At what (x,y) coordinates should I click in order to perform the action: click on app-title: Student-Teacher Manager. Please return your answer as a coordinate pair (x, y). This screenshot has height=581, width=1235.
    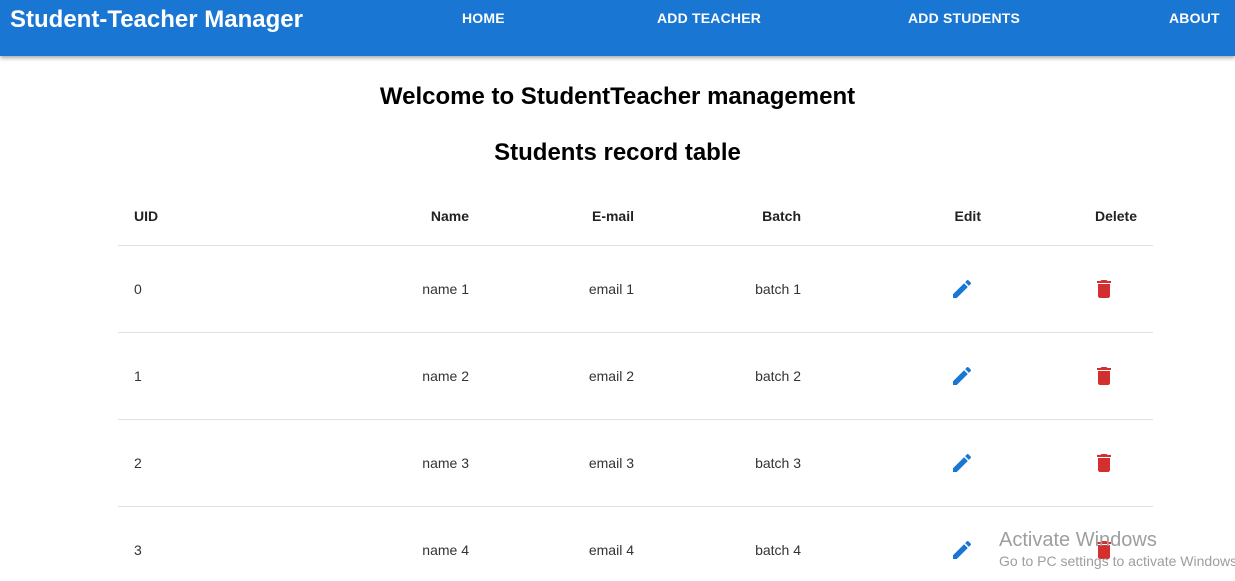
    Looking at the image, I should click on (156, 19).